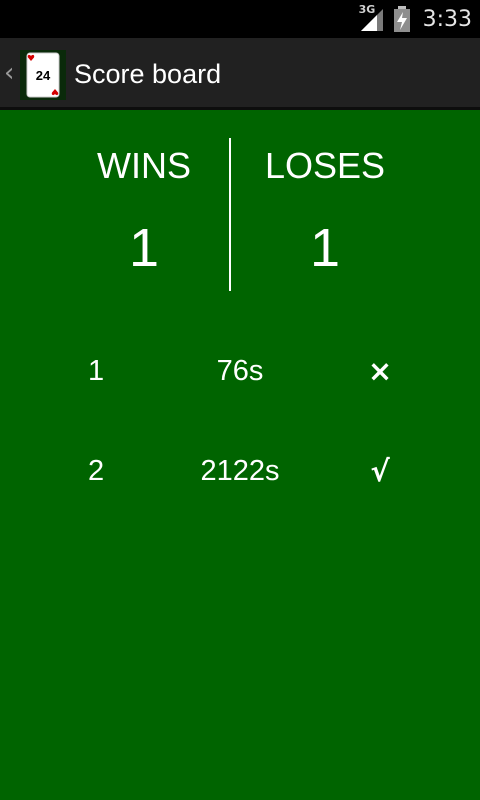  I want to click on game-time: 76s, so click(240, 371).